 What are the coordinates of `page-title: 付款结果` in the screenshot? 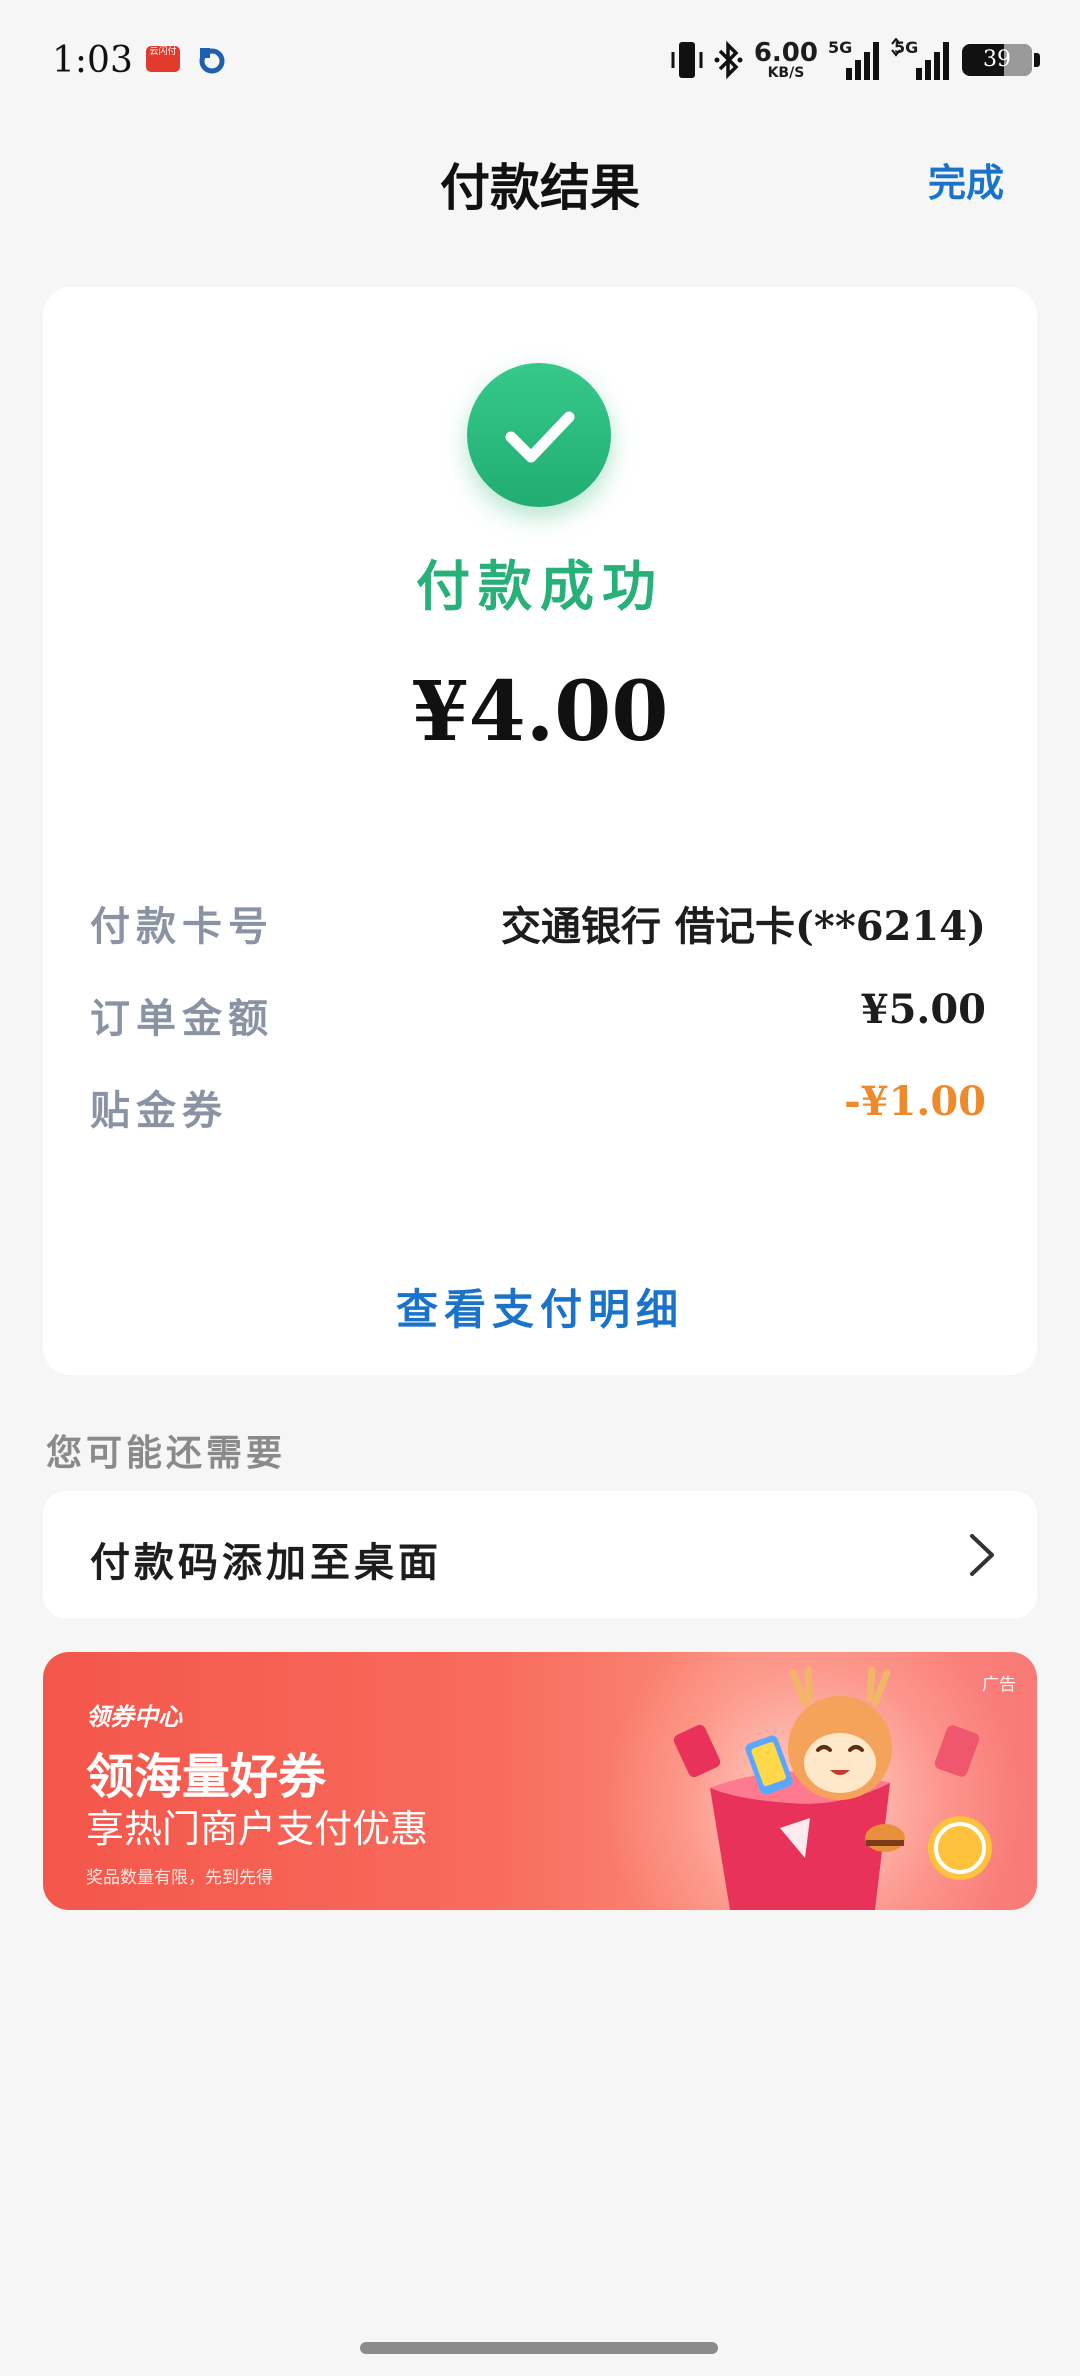 It's located at (540, 188).